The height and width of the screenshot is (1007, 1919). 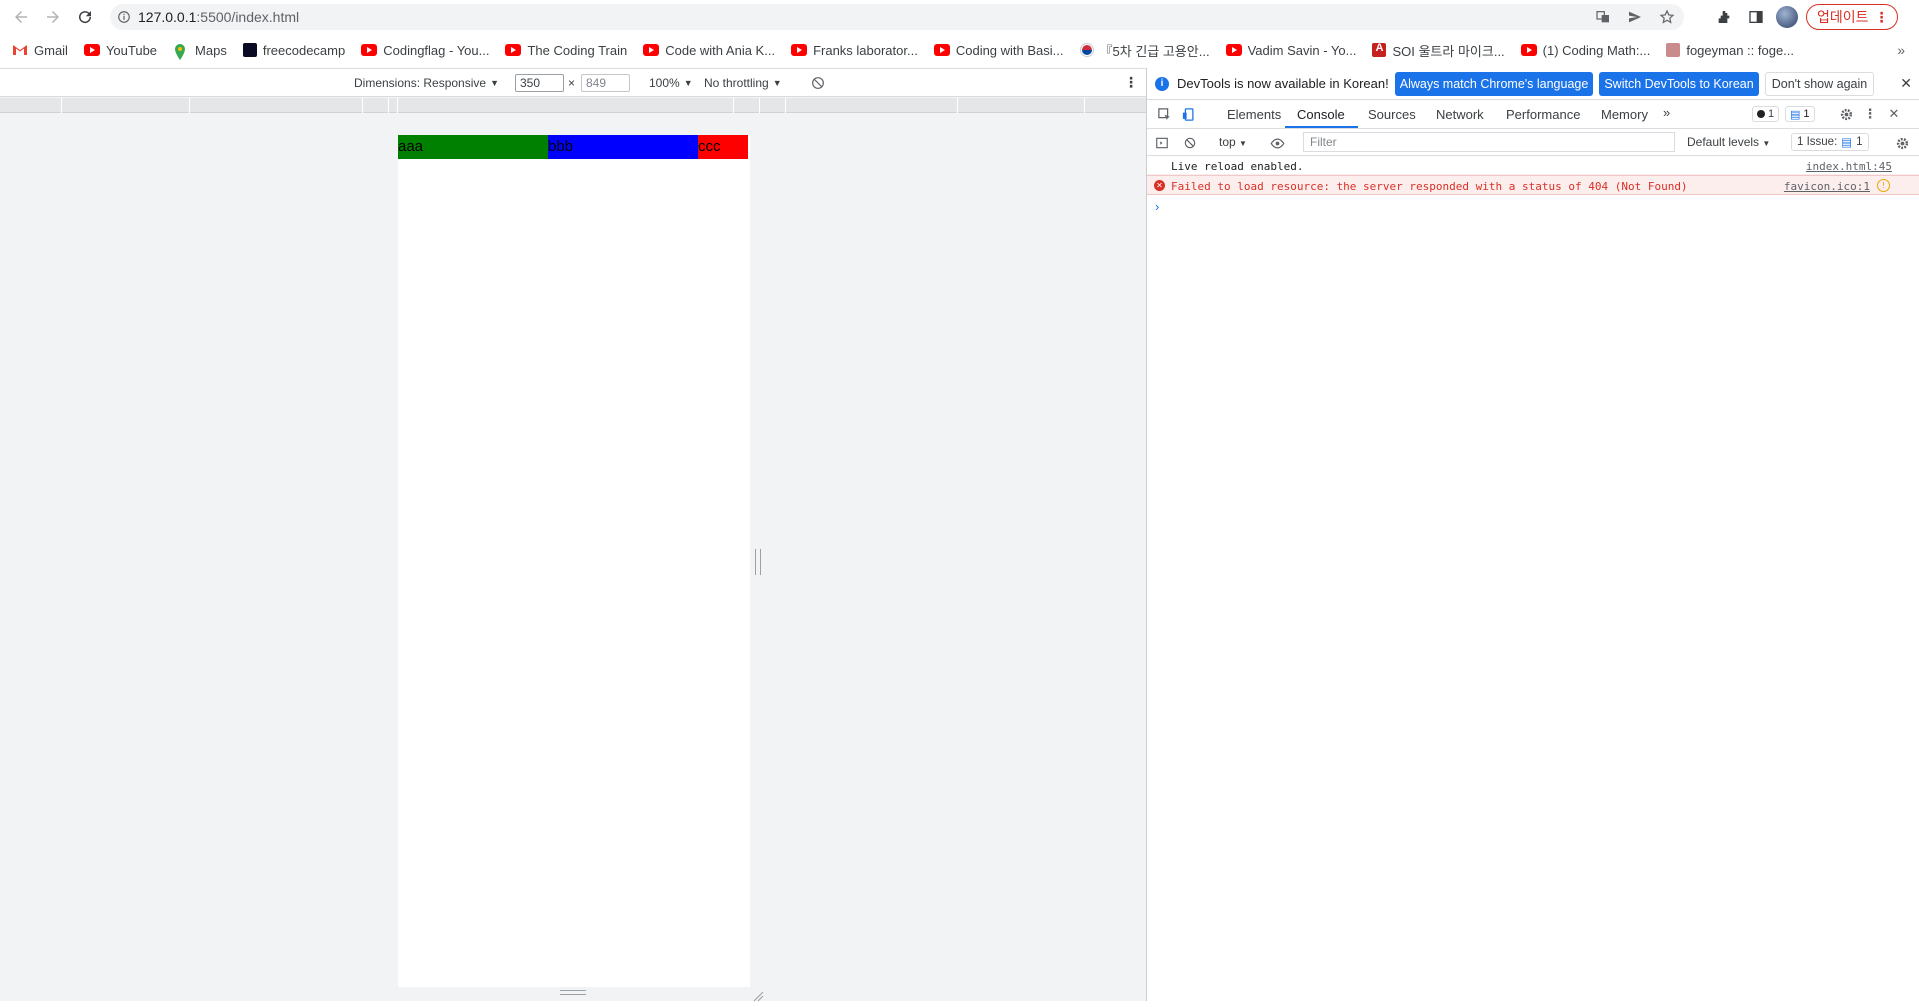 I want to click on issues-label: 1 Issue:, so click(x=1817, y=142).